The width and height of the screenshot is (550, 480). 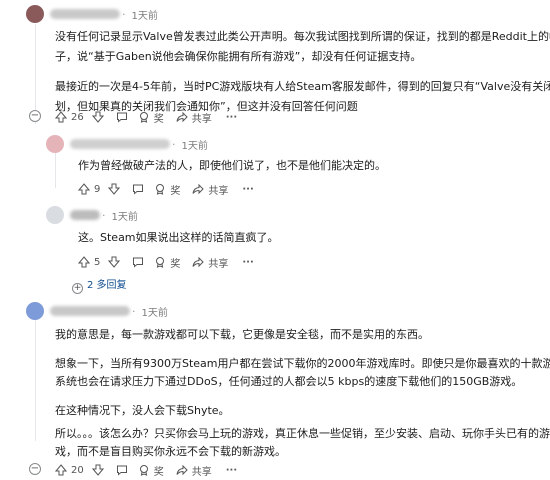 I want to click on comment-line: 戏，而不是盲目购买你永远不会下载的新游戏。, so click(x=170, y=451).